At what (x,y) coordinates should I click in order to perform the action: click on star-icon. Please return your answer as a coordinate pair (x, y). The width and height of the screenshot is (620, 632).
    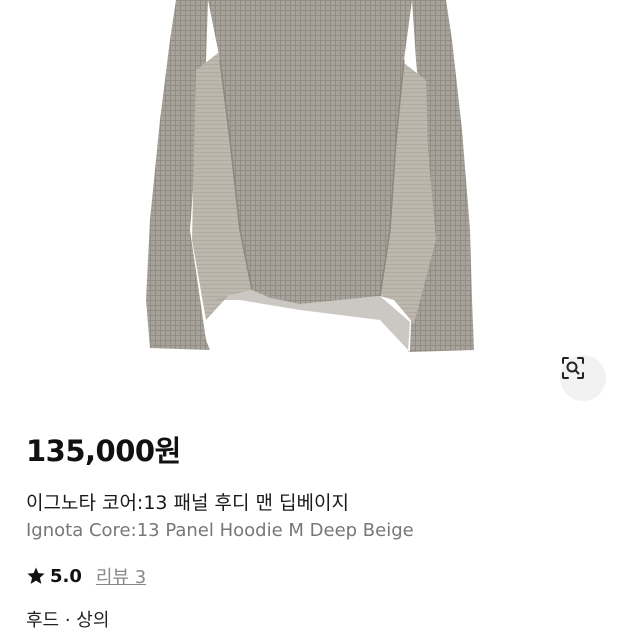
    Looking at the image, I should click on (36, 575).